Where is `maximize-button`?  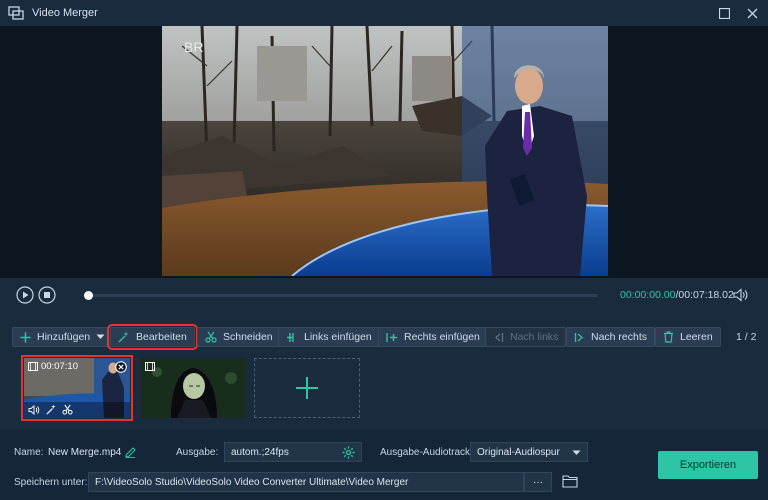
maximize-button is located at coordinates (724, 13).